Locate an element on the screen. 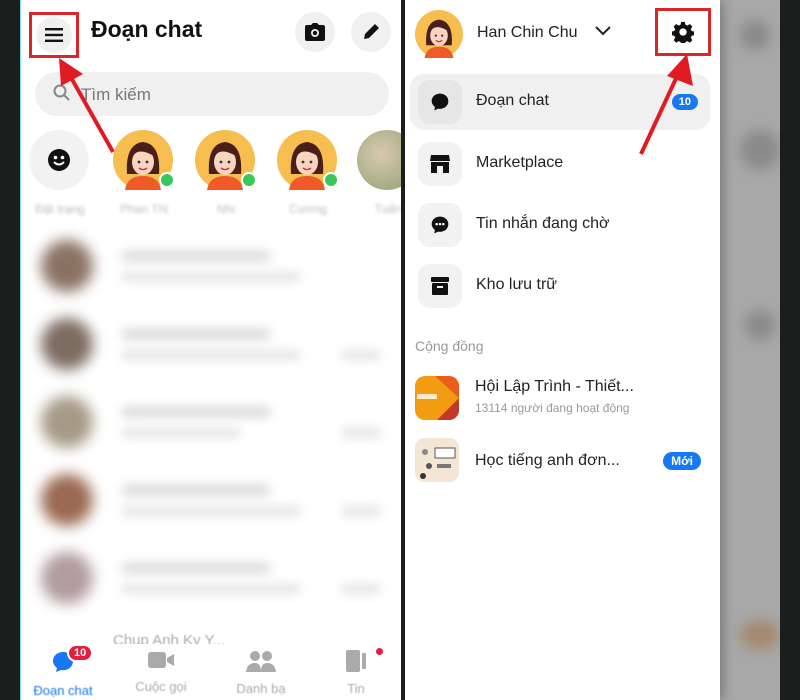 This screenshot has width=800, height=700. gear-icon is located at coordinates (683, 32).